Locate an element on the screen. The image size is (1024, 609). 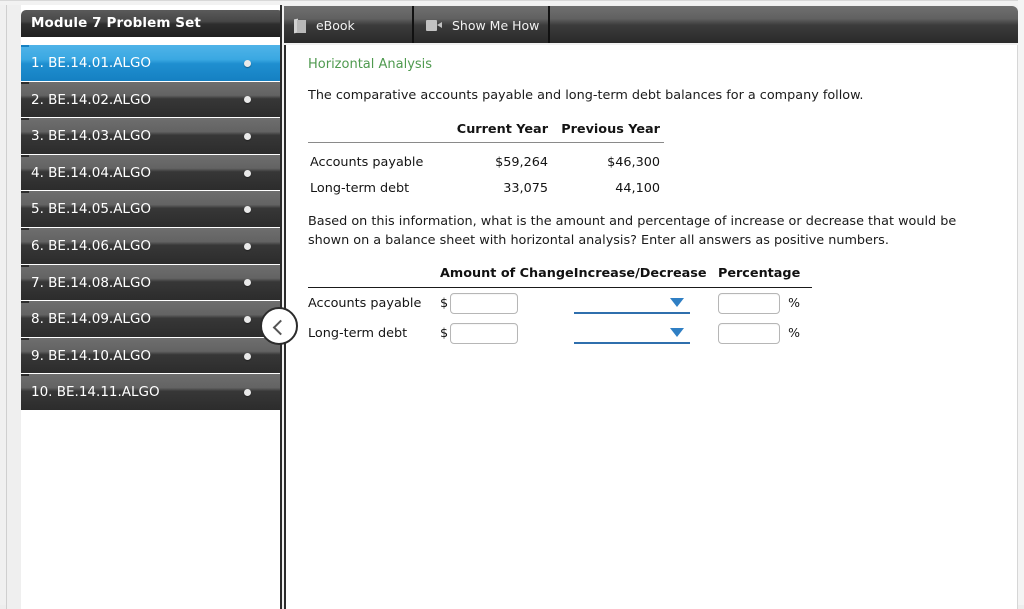
sidebar-item-6: 6. BE.14.06.ALGO is located at coordinates (150, 245).